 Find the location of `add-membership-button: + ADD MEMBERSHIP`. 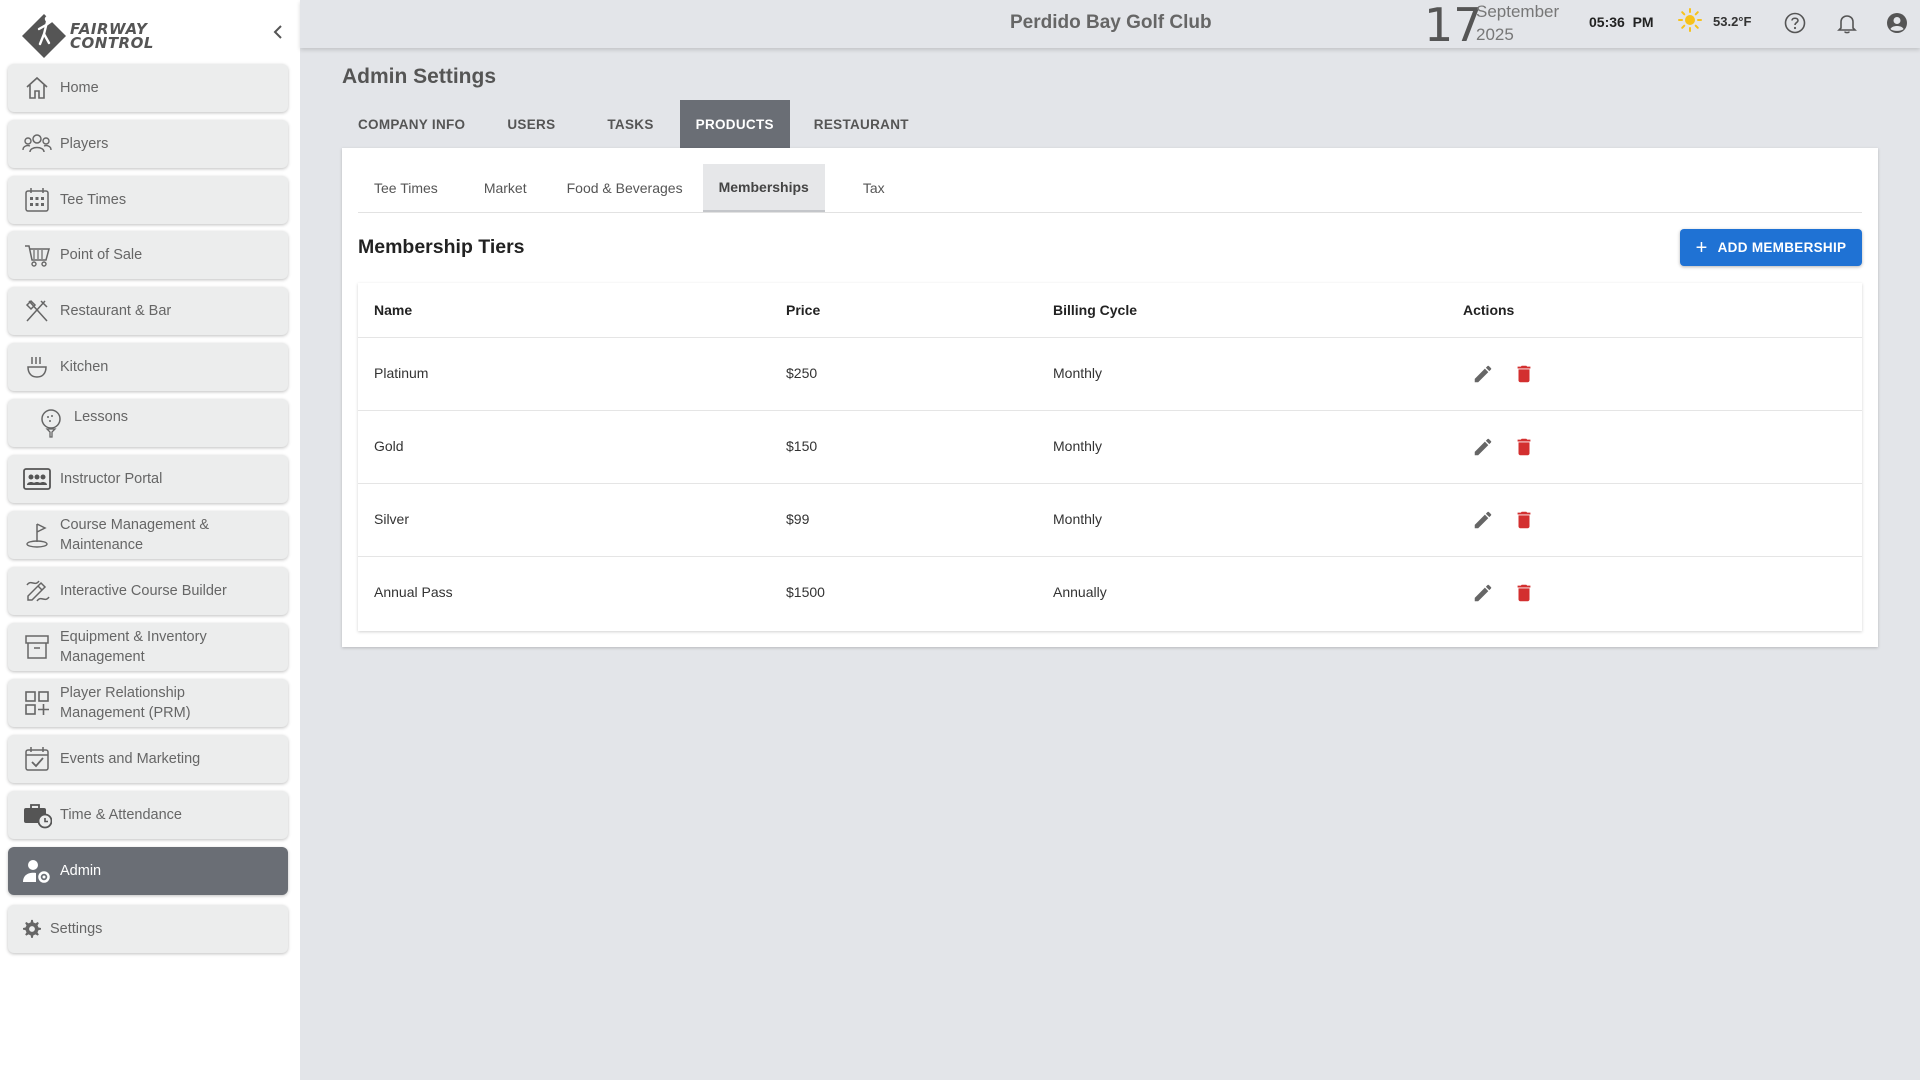

add-membership-button: + ADD MEMBERSHIP is located at coordinates (1771, 247).